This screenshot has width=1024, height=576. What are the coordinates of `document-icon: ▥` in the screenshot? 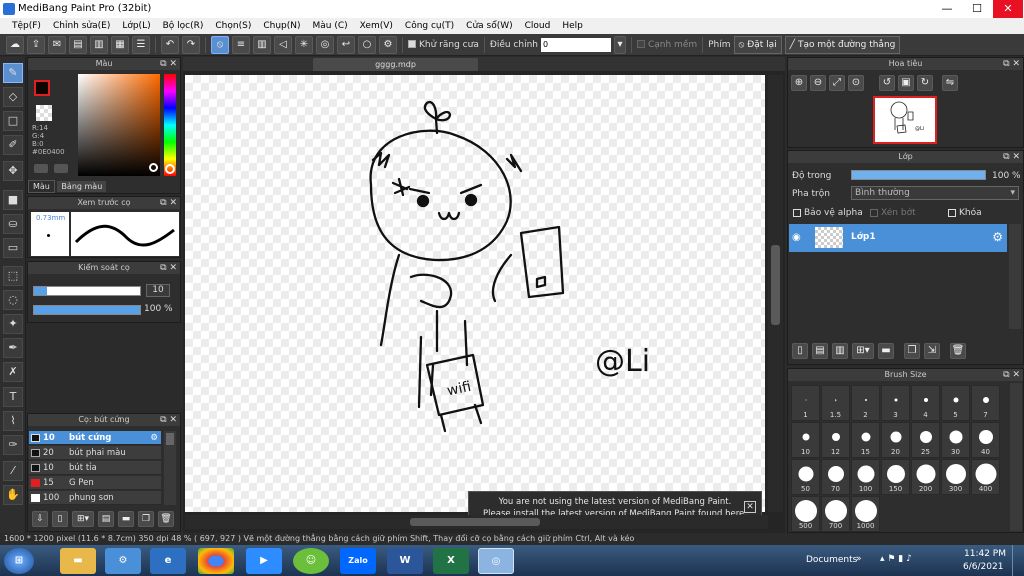 It's located at (99, 44).